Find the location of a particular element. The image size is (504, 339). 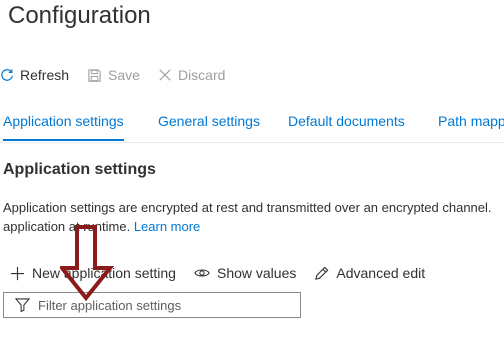

eye-icon is located at coordinates (202, 273).